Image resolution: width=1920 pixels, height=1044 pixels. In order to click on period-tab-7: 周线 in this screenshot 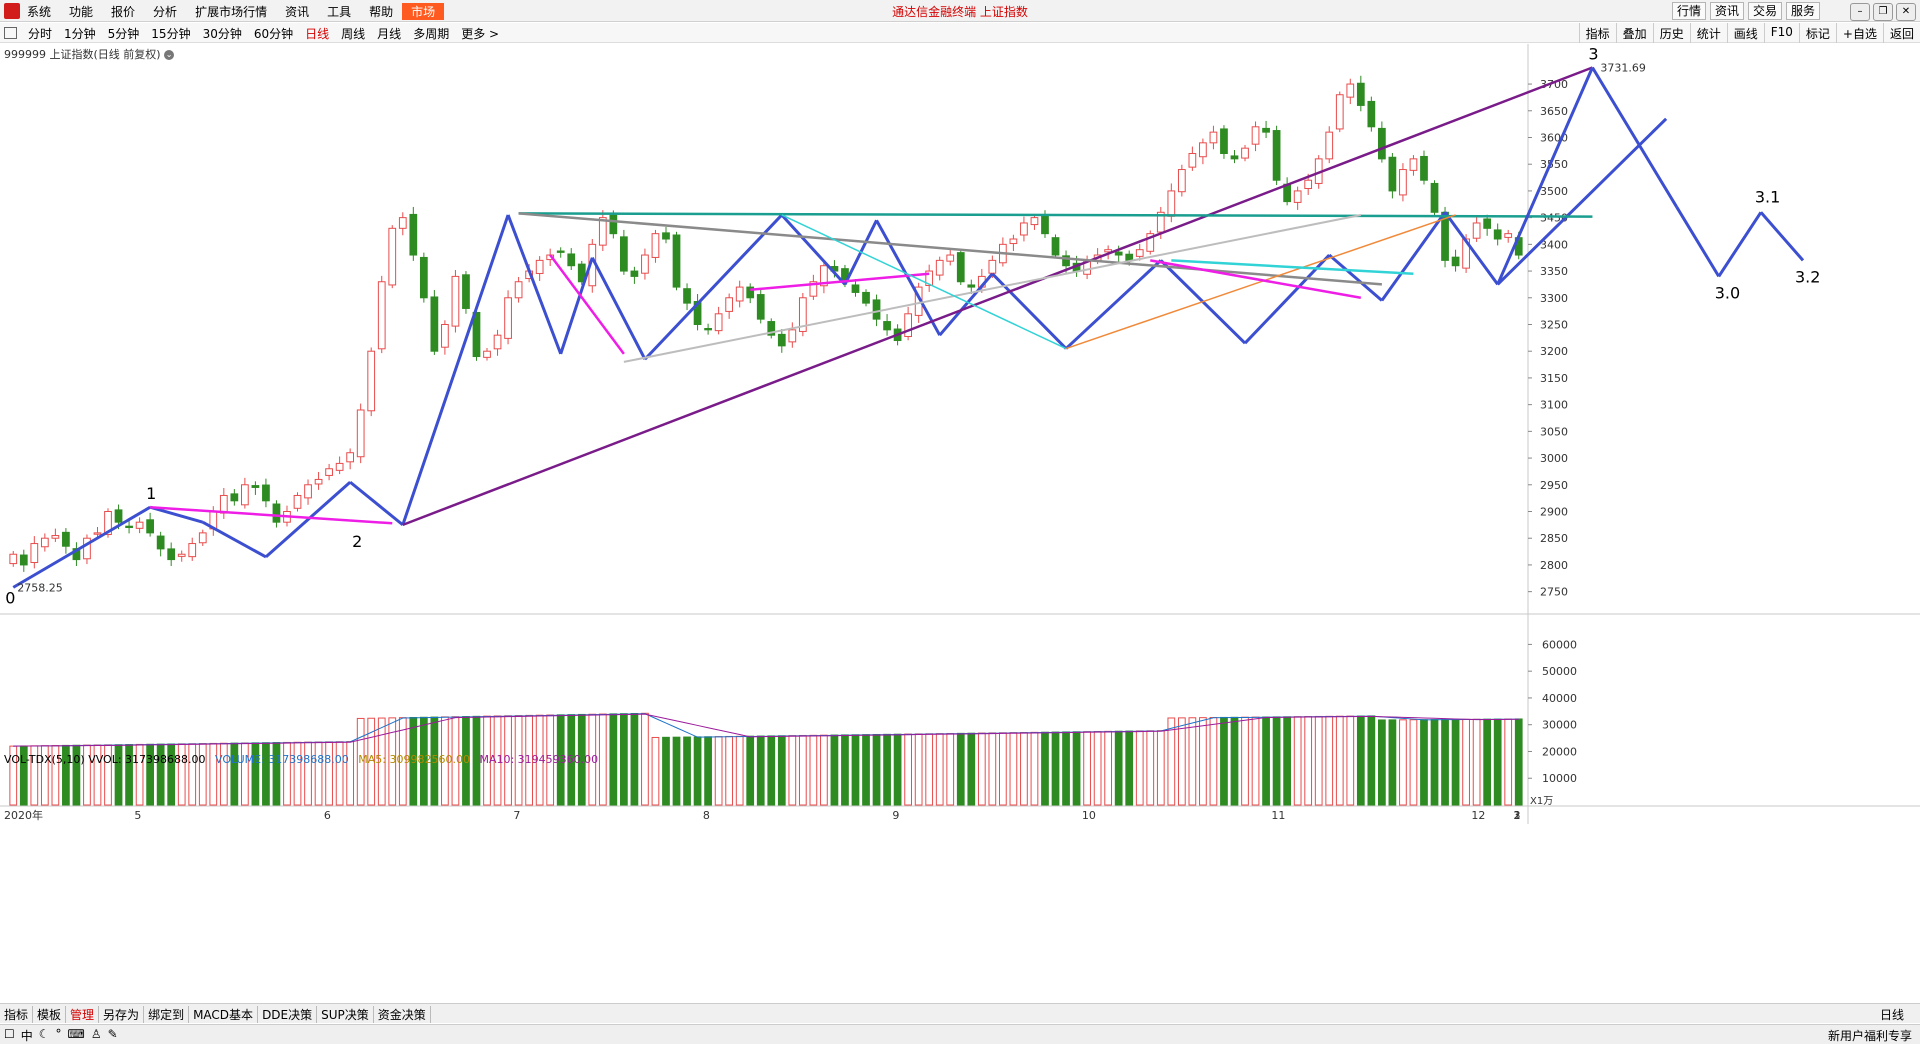, I will do `click(353, 33)`.